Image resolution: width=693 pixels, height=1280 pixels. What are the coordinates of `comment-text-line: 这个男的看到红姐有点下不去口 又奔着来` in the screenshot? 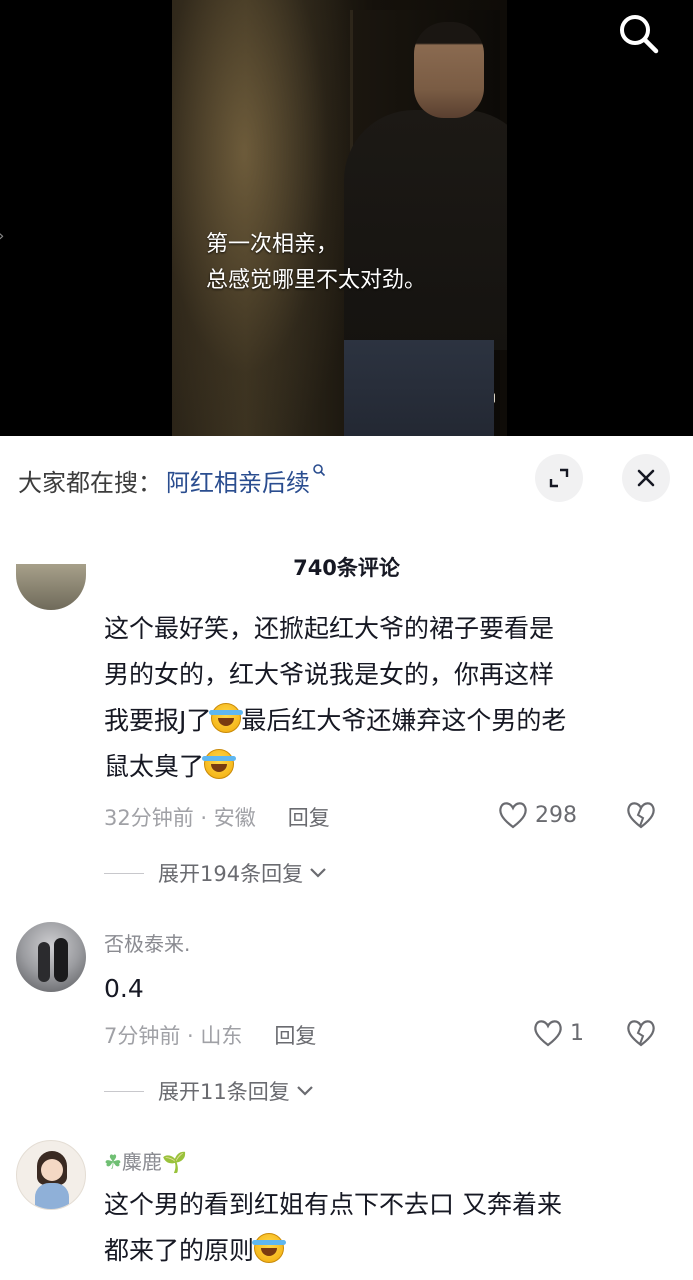 It's located at (333, 1204).